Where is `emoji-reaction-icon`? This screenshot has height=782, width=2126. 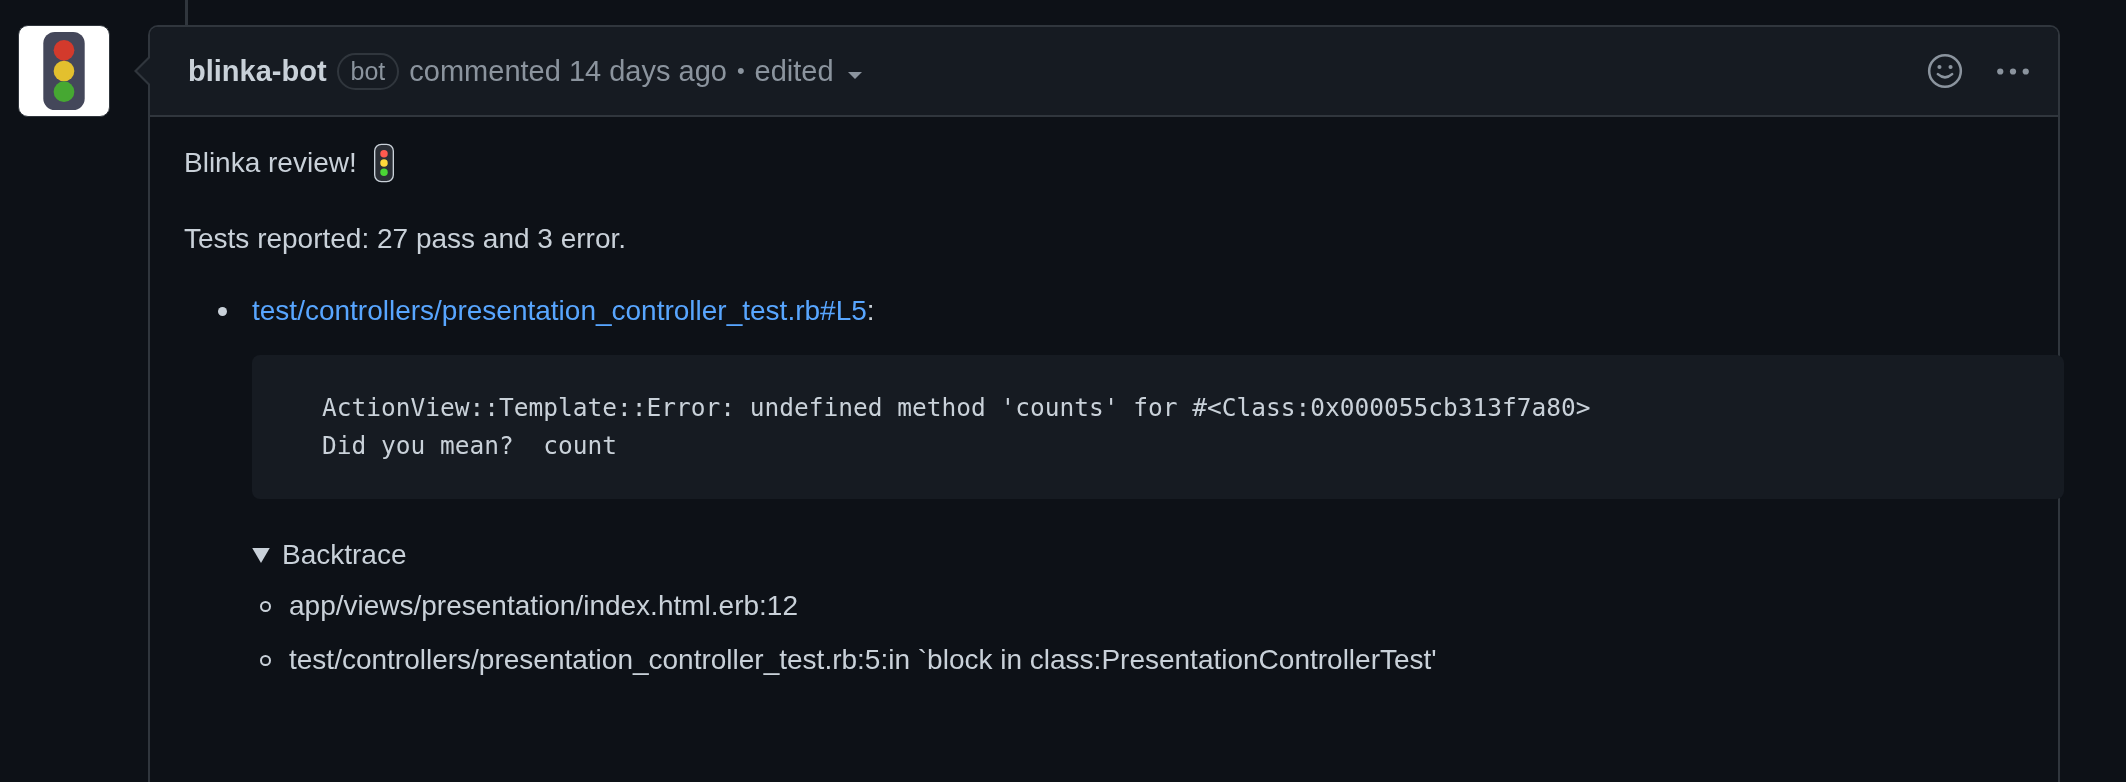
emoji-reaction-icon is located at coordinates (1945, 71).